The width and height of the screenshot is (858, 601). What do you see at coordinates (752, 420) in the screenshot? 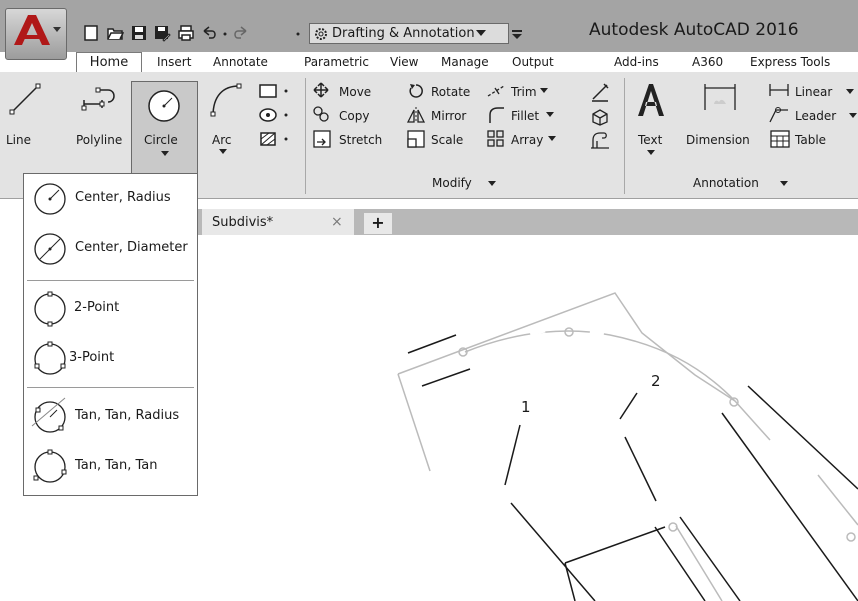
I see `spline-tail` at bounding box center [752, 420].